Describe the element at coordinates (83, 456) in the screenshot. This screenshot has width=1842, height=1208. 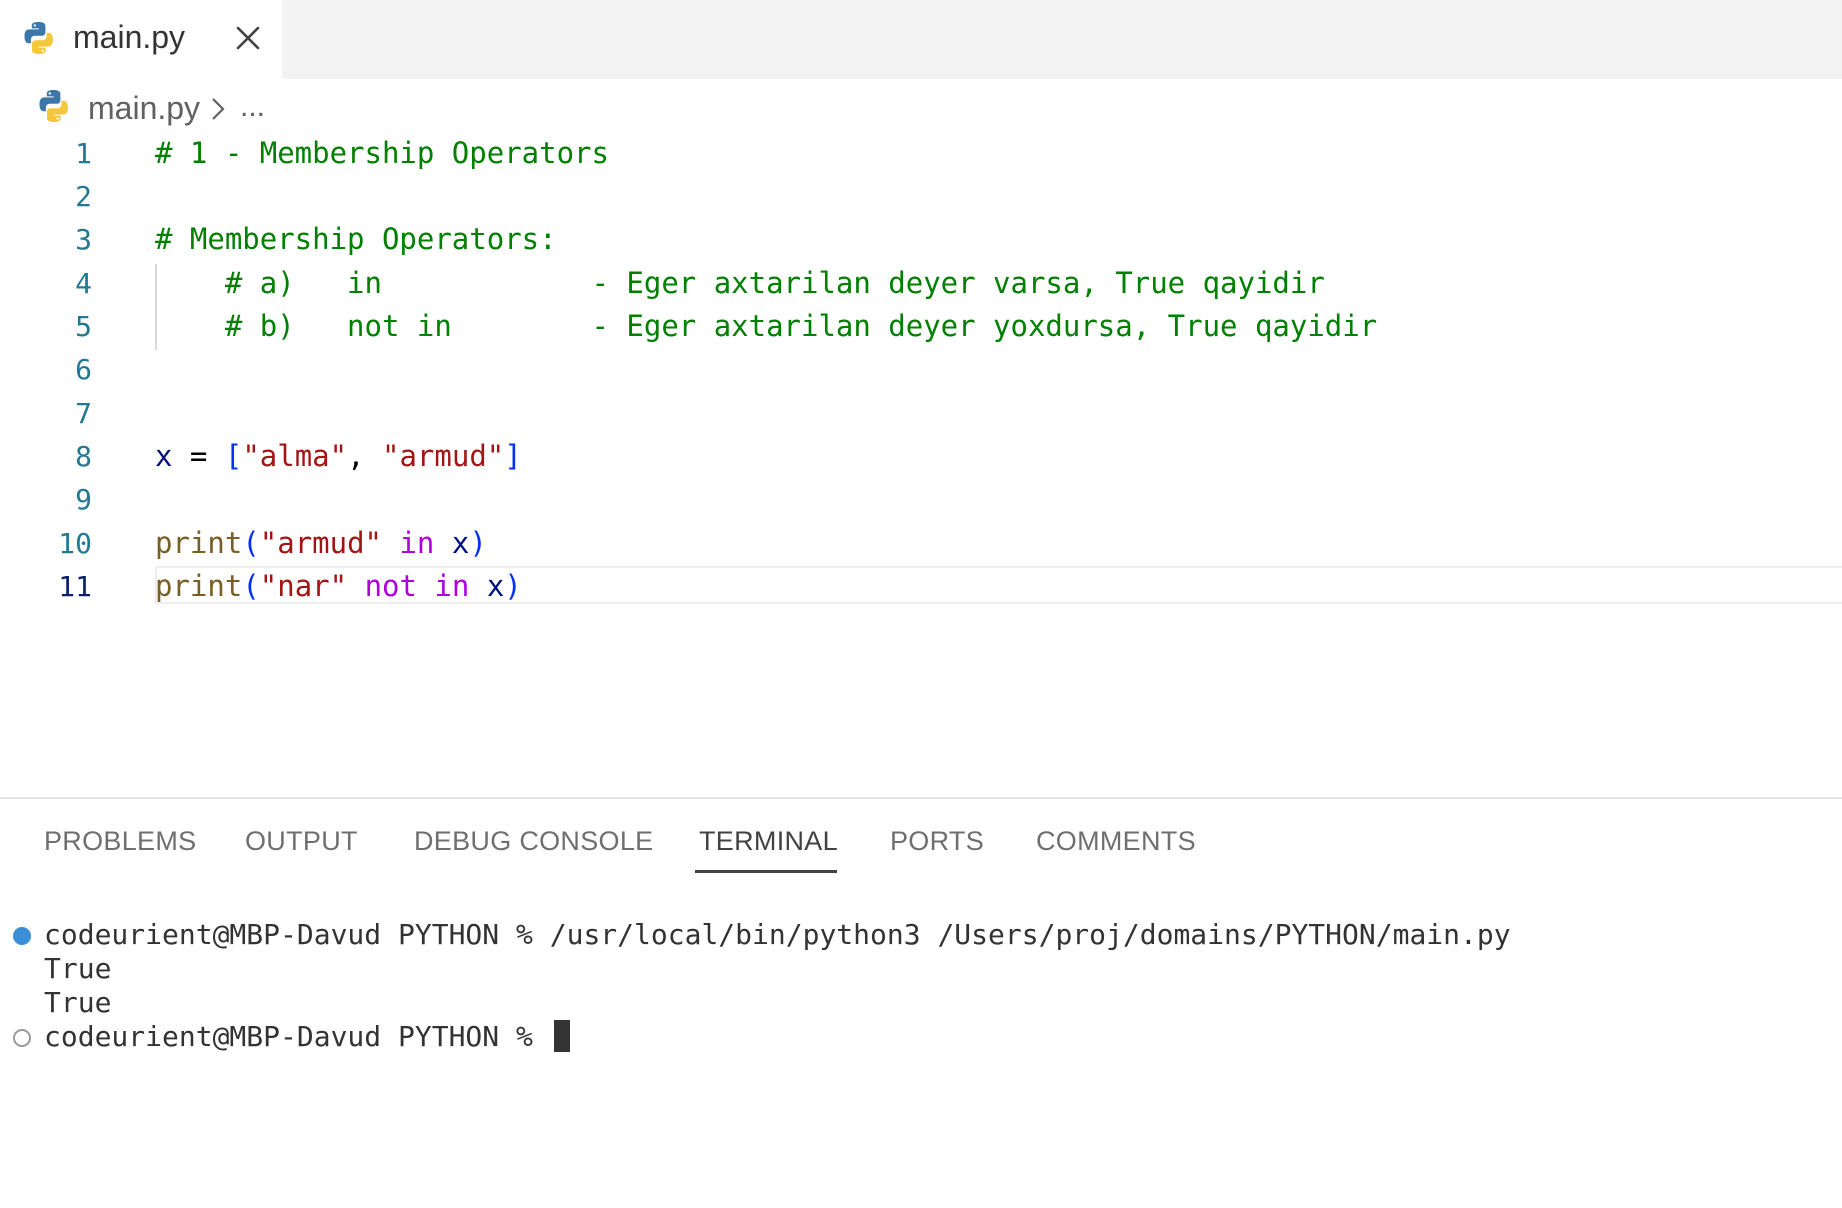
I see `line-number: 8` at that location.